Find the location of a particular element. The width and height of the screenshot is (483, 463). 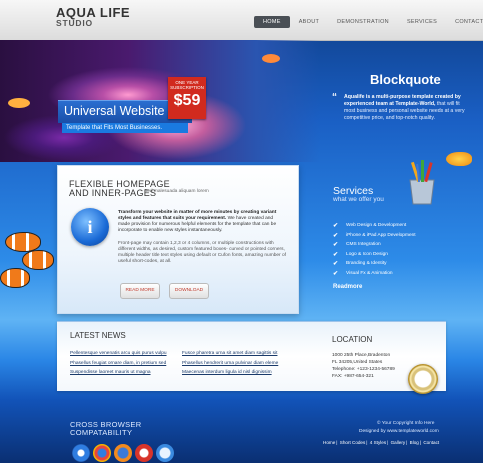

footer-link-gallery: Gallery is located at coordinates (398, 442).